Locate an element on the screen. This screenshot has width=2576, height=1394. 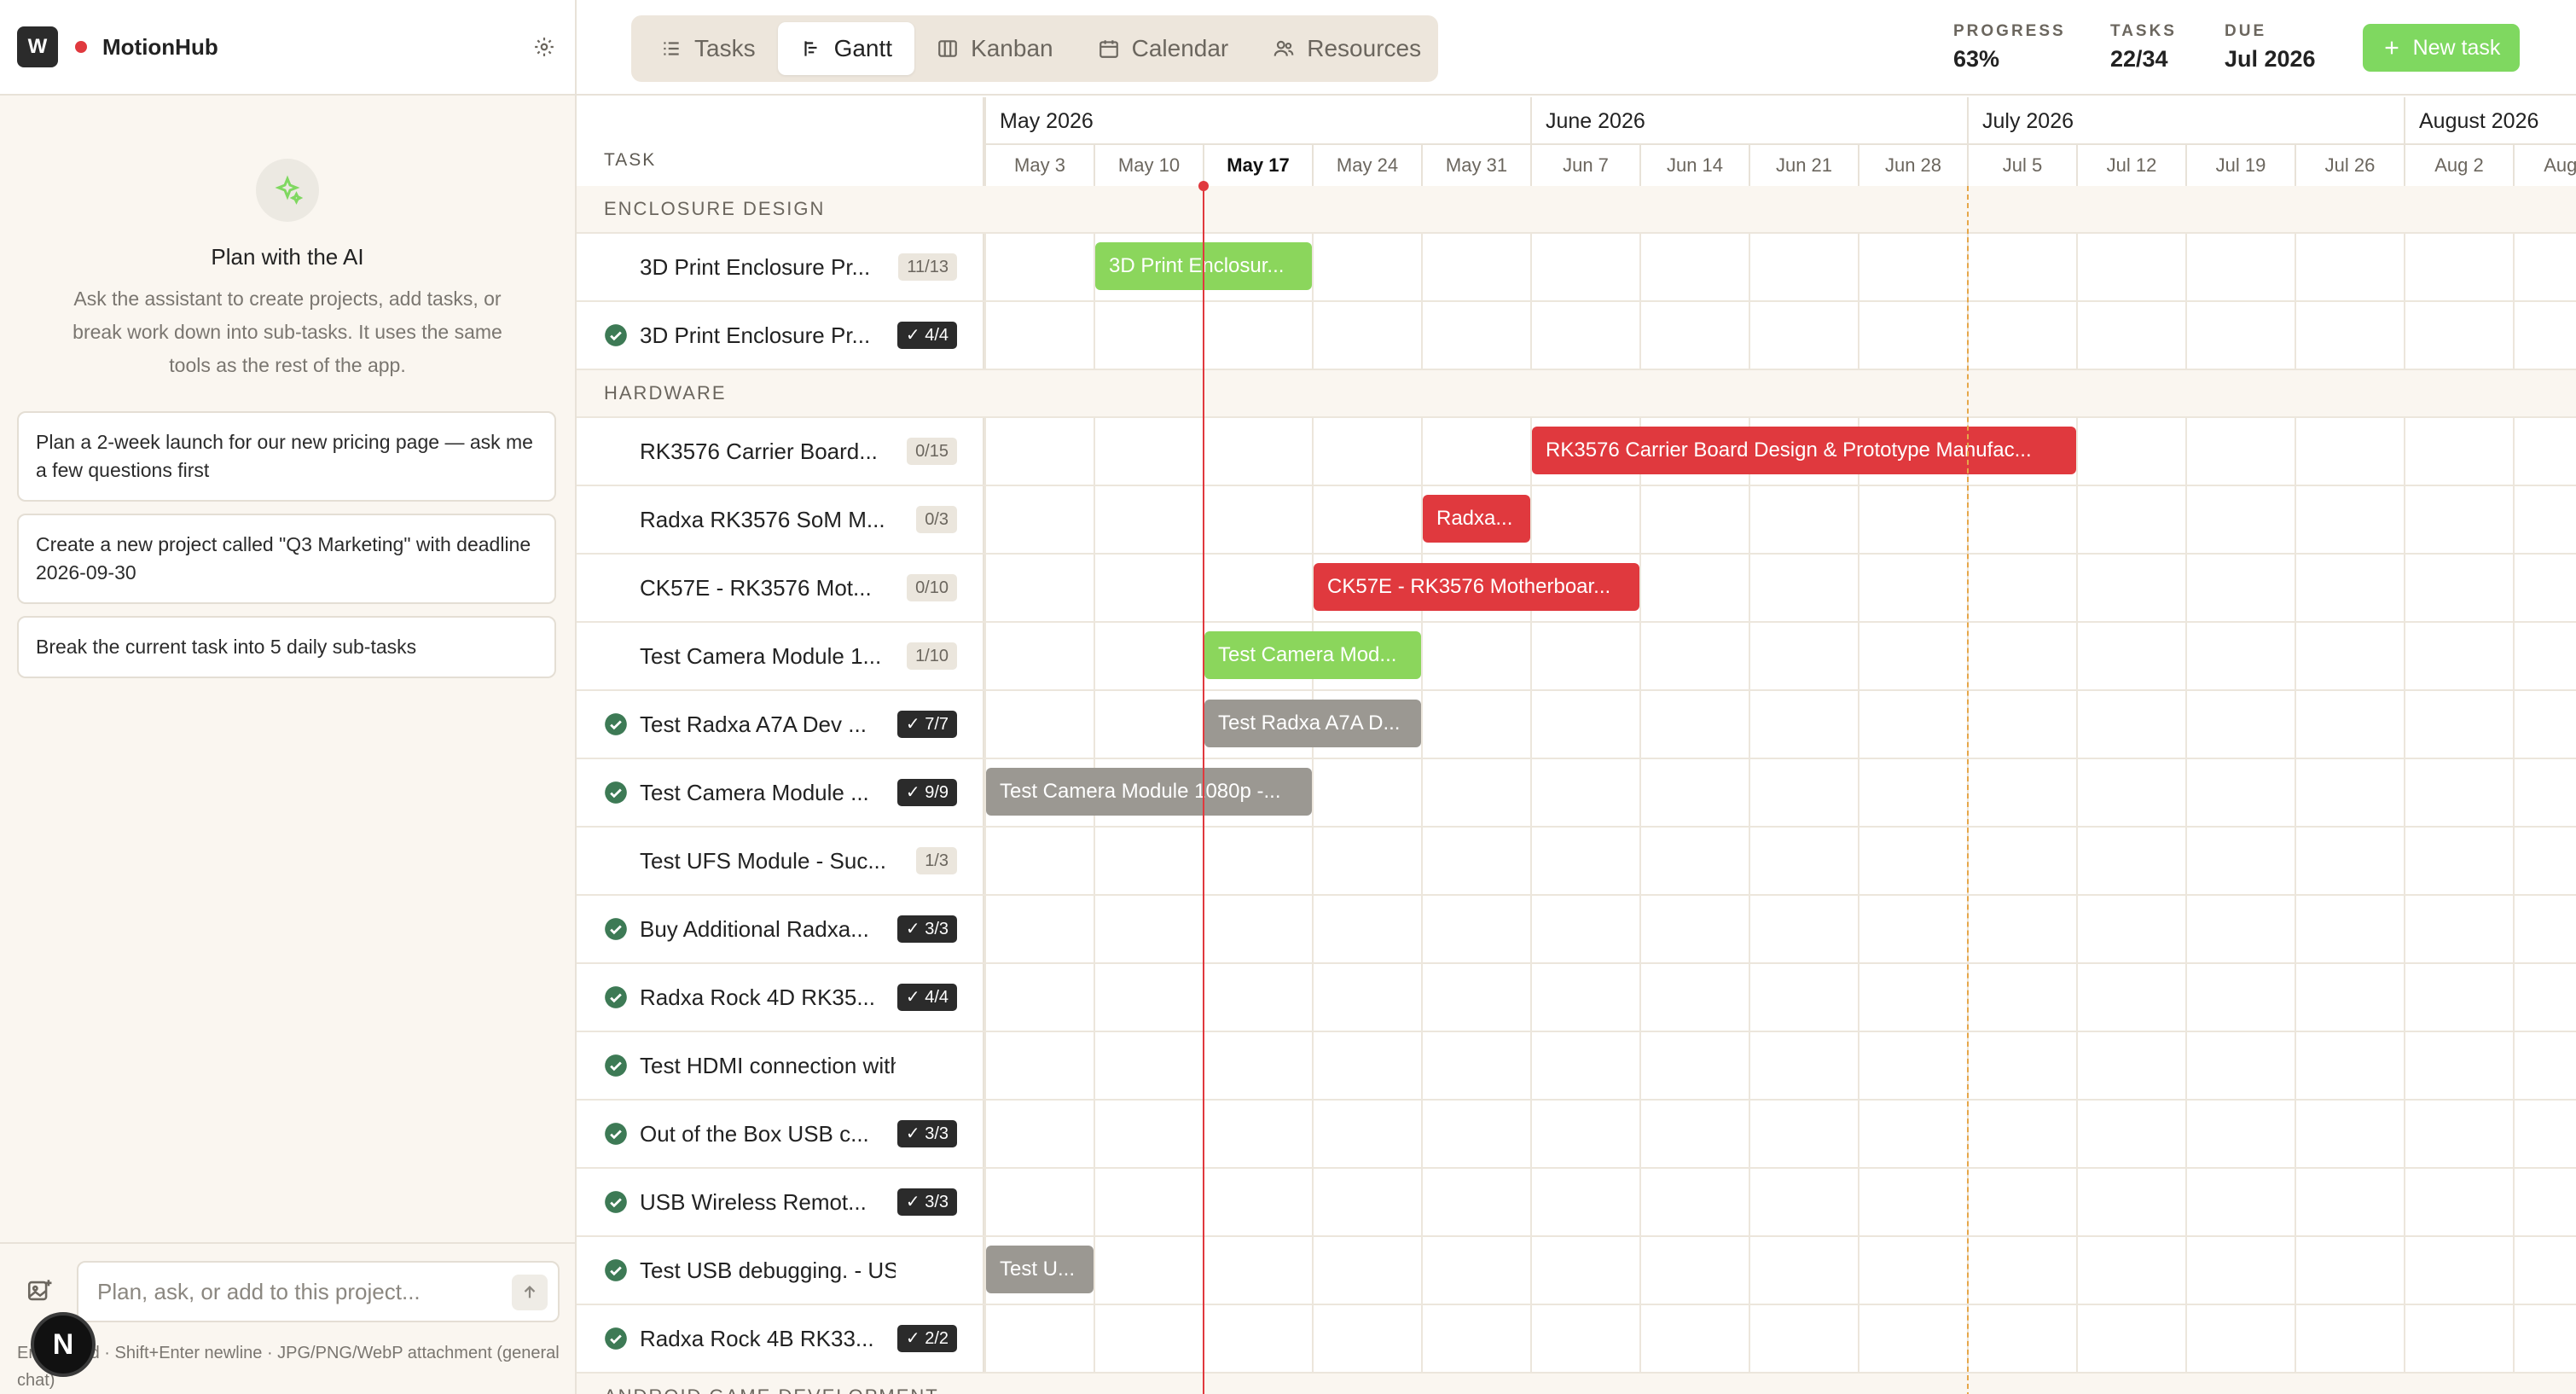
task-row: Test UFS Module - Suc... 1/3 is located at coordinates (1576, 862).